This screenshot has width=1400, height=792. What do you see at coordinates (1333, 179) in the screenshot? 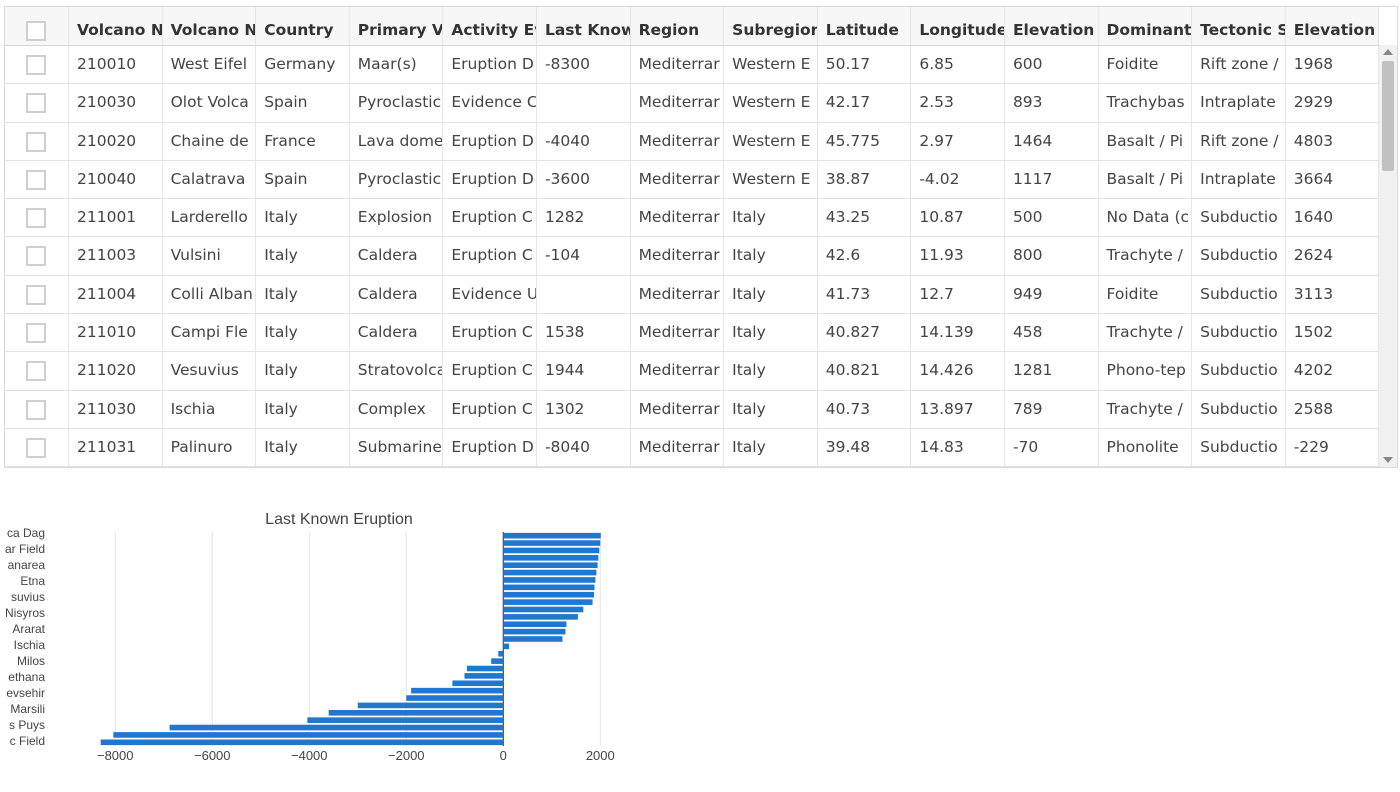
I see `table-cell: 3664` at bounding box center [1333, 179].